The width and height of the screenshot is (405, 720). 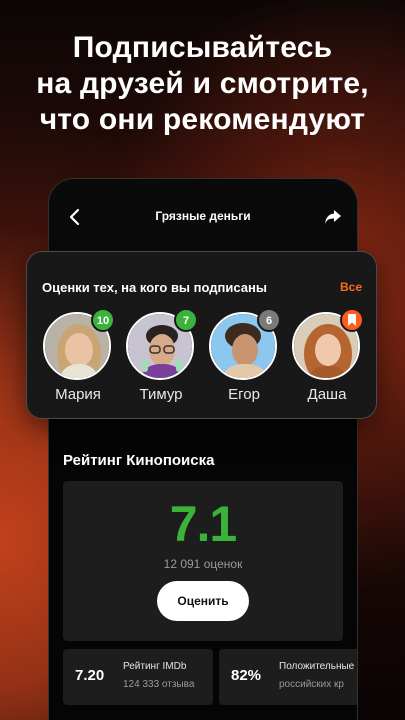 I want to click on see-all-link: Все, so click(x=351, y=287).